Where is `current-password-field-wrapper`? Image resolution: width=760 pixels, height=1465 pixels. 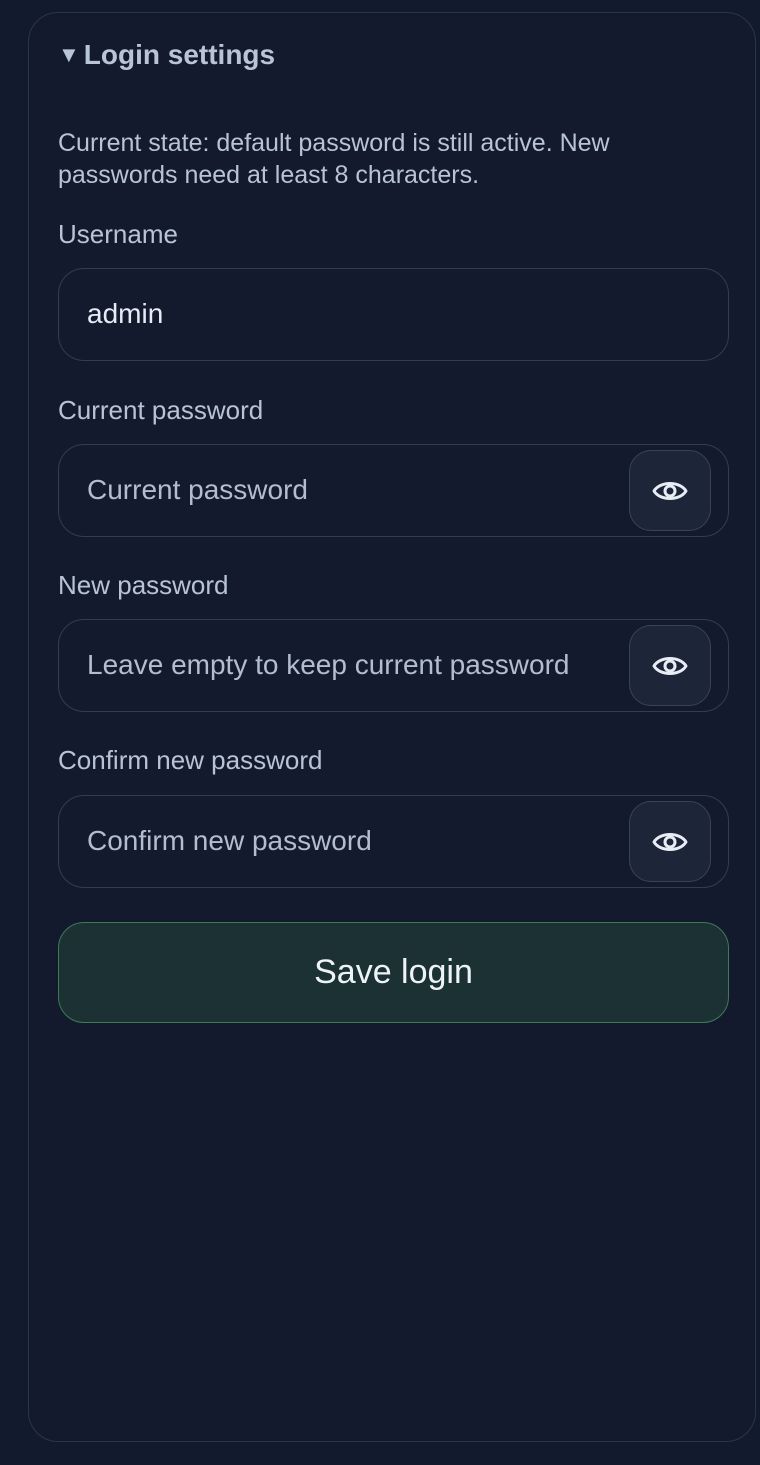 current-password-field-wrapper is located at coordinates (393, 490).